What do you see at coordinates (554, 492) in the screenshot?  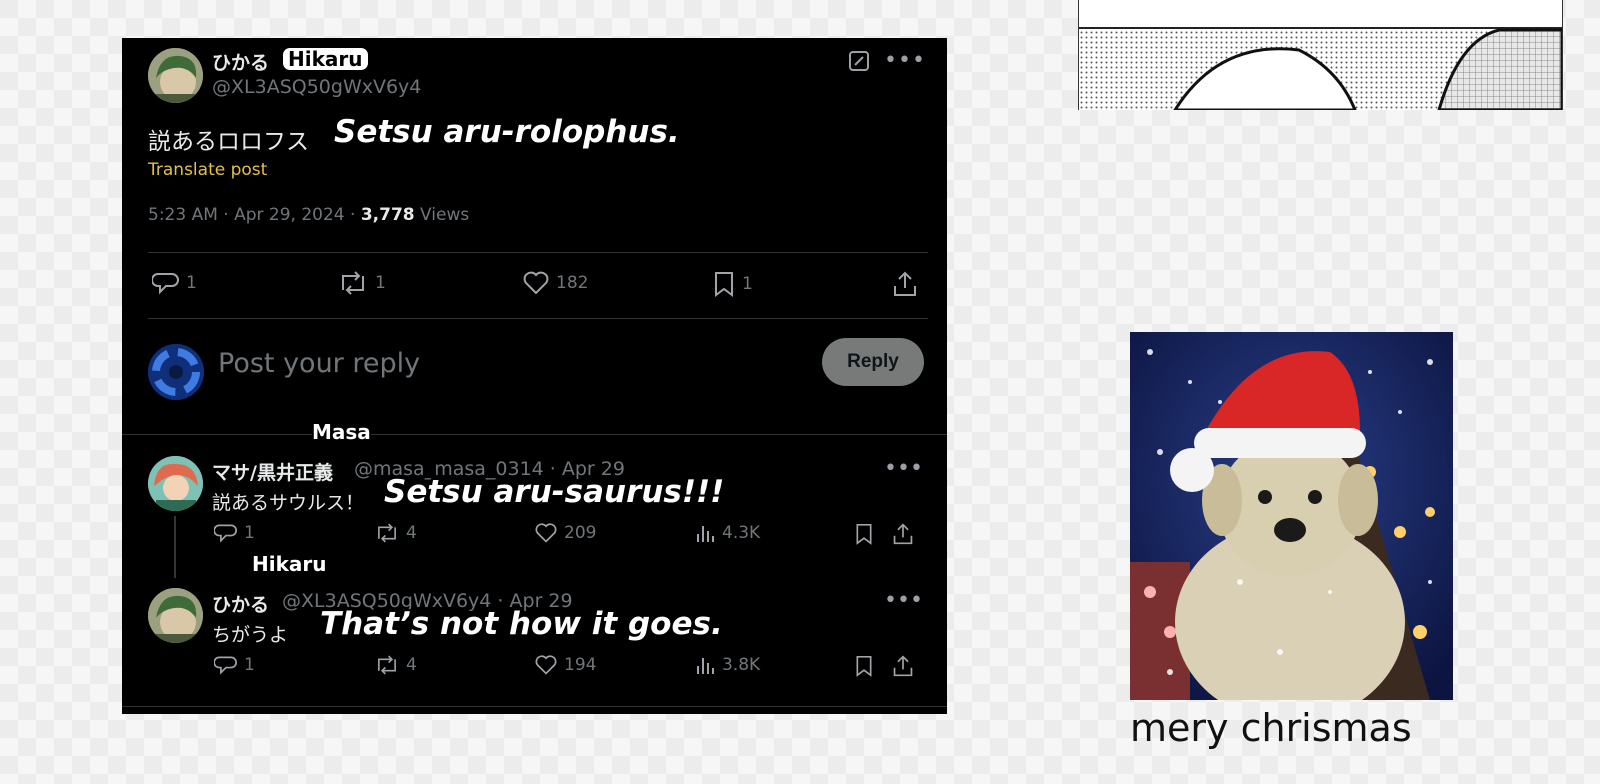 I see `reply1-translation: Setsu aru-saurus!!!` at bounding box center [554, 492].